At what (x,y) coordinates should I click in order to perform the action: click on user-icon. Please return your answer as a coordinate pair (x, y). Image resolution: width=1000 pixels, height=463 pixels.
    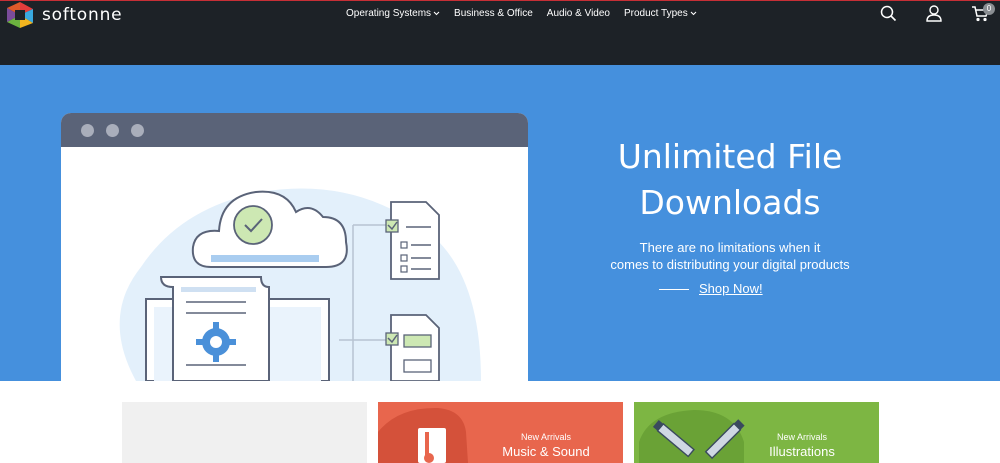
    Looking at the image, I should click on (934, 13).